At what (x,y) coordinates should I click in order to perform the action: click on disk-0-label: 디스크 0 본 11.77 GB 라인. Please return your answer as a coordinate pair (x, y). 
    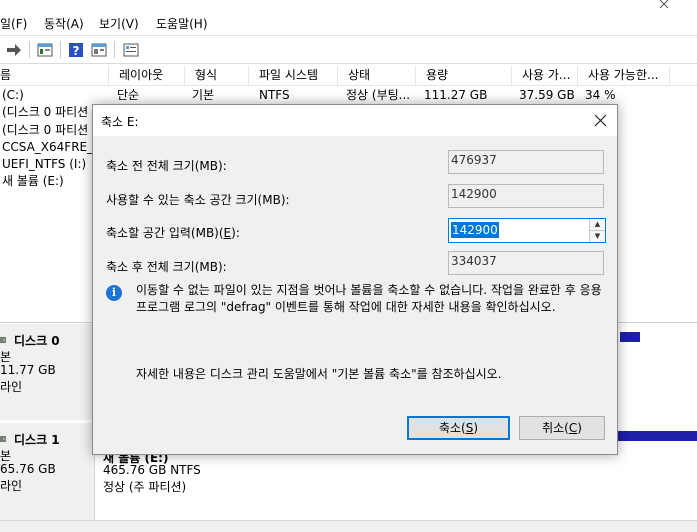
    Looking at the image, I should click on (47, 372).